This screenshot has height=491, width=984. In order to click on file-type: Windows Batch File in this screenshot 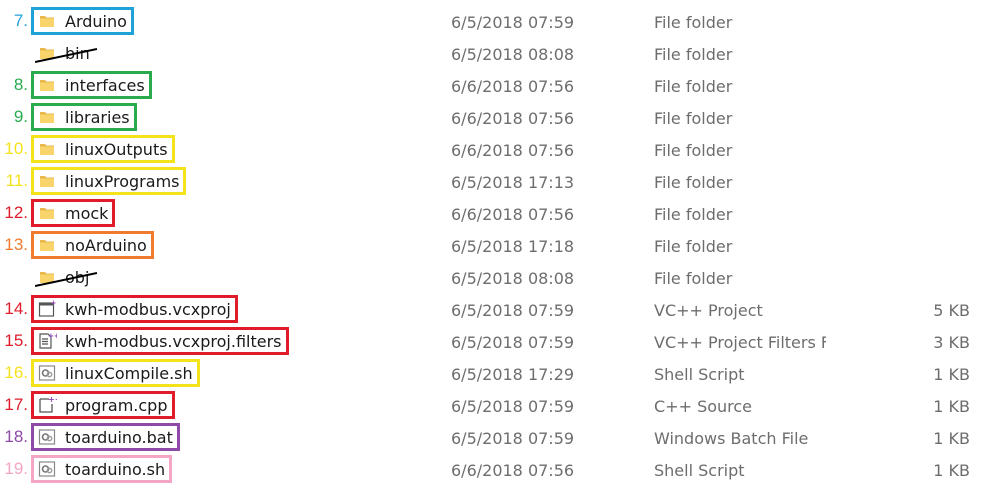, I will do `click(731, 438)`.